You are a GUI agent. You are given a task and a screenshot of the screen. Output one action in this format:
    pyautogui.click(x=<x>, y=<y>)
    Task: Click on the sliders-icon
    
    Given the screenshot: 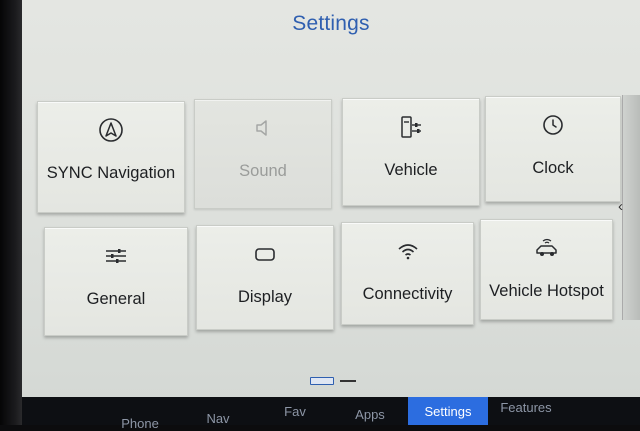 What is the action you would take?
    pyautogui.click(x=116, y=256)
    